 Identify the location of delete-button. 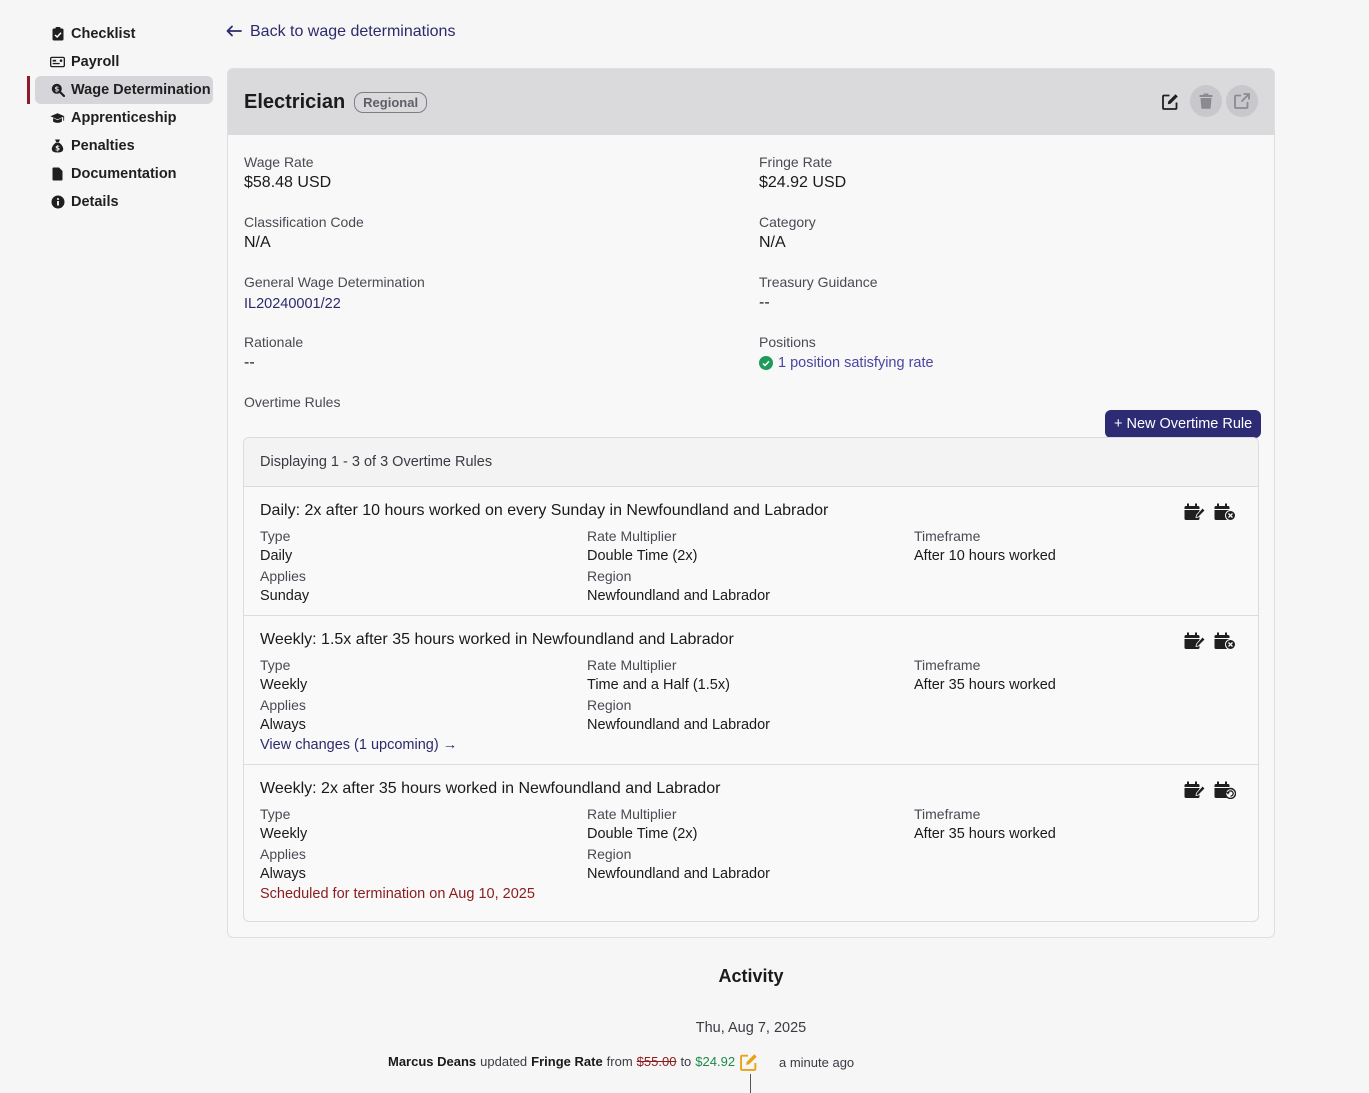
(1206, 101).